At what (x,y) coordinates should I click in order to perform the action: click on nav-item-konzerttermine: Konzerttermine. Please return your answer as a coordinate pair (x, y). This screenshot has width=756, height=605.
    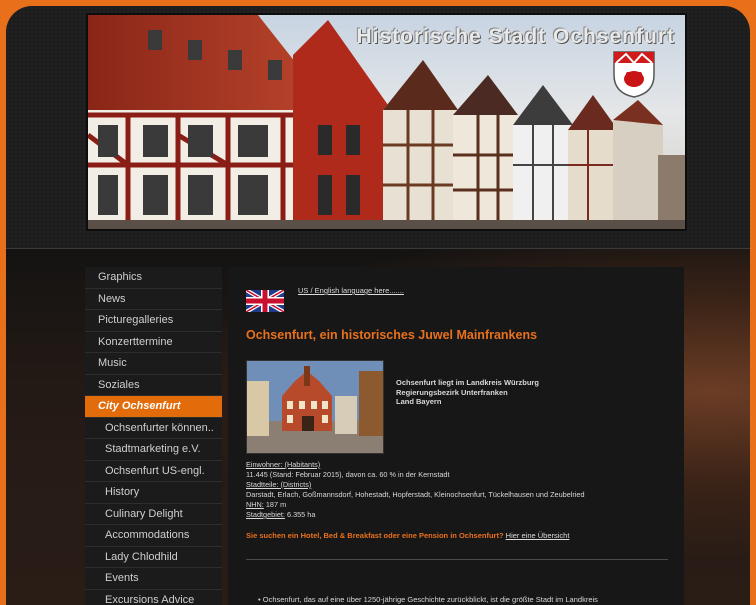
    Looking at the image, I should click on (153, 342).